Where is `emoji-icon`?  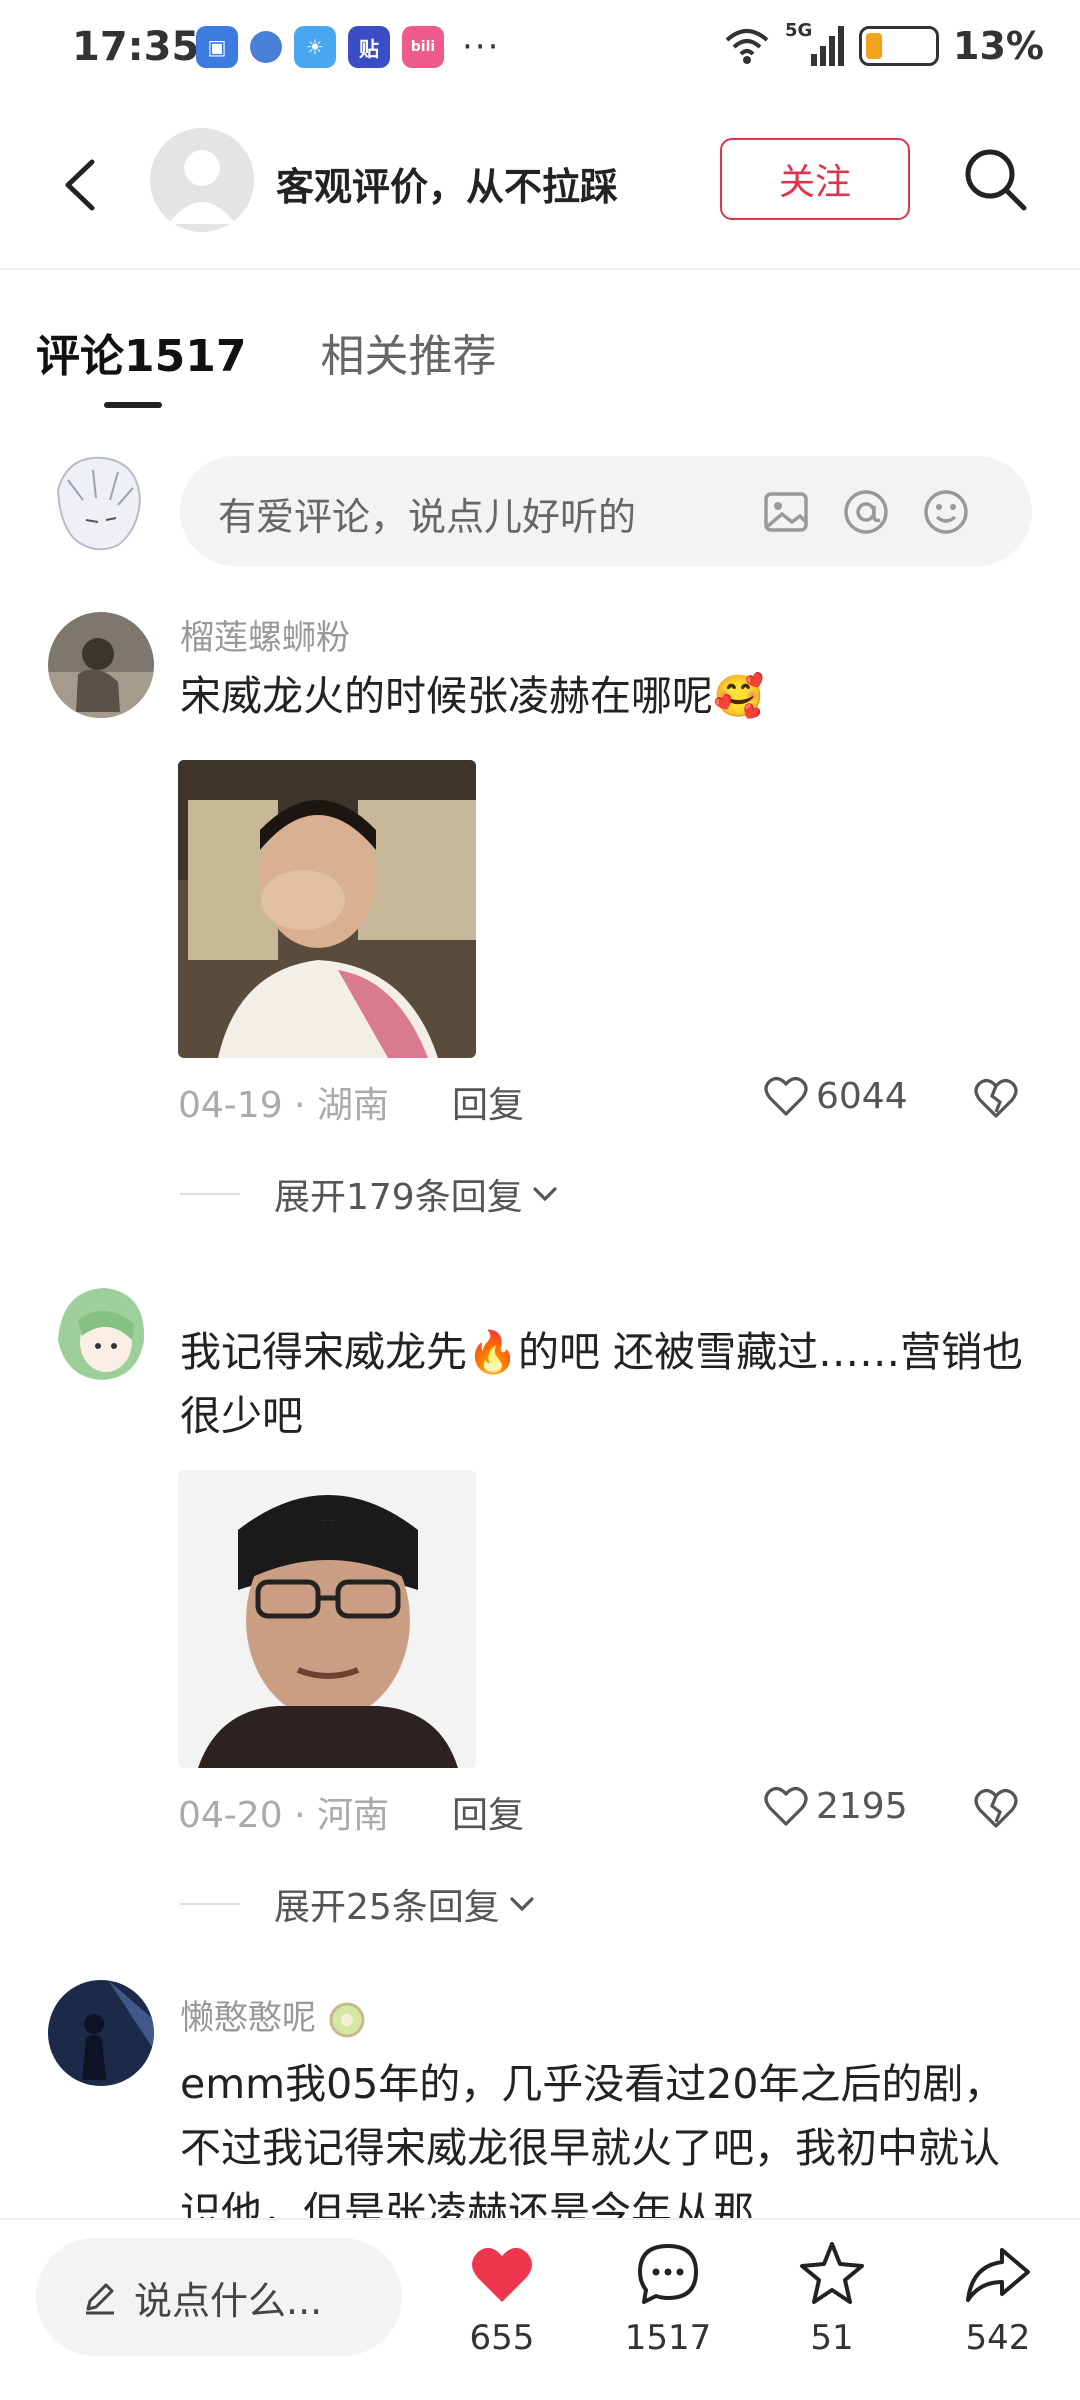 emoji-icon is located at coordinates (946, 512).